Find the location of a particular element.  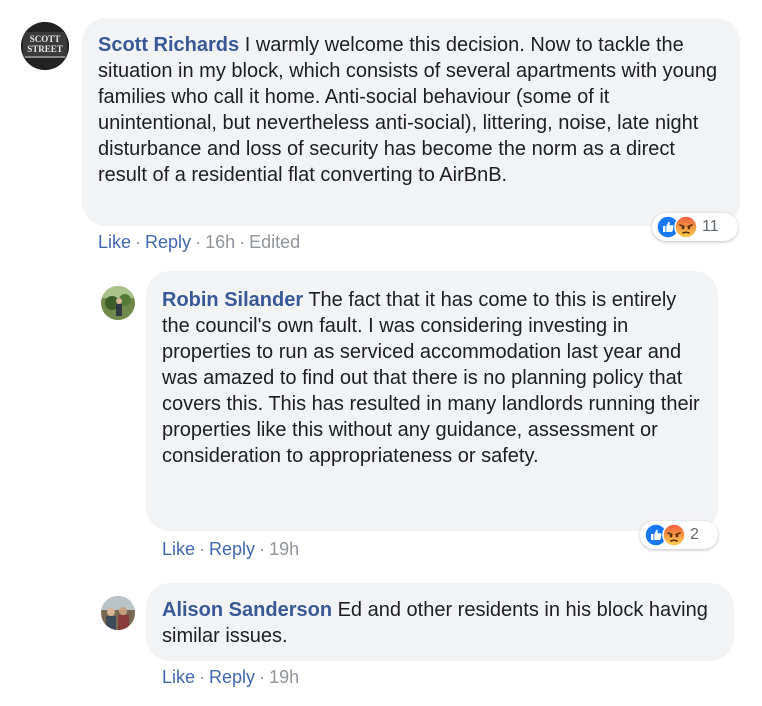

reaction-count: 2 is located at coordinates (694, 534).